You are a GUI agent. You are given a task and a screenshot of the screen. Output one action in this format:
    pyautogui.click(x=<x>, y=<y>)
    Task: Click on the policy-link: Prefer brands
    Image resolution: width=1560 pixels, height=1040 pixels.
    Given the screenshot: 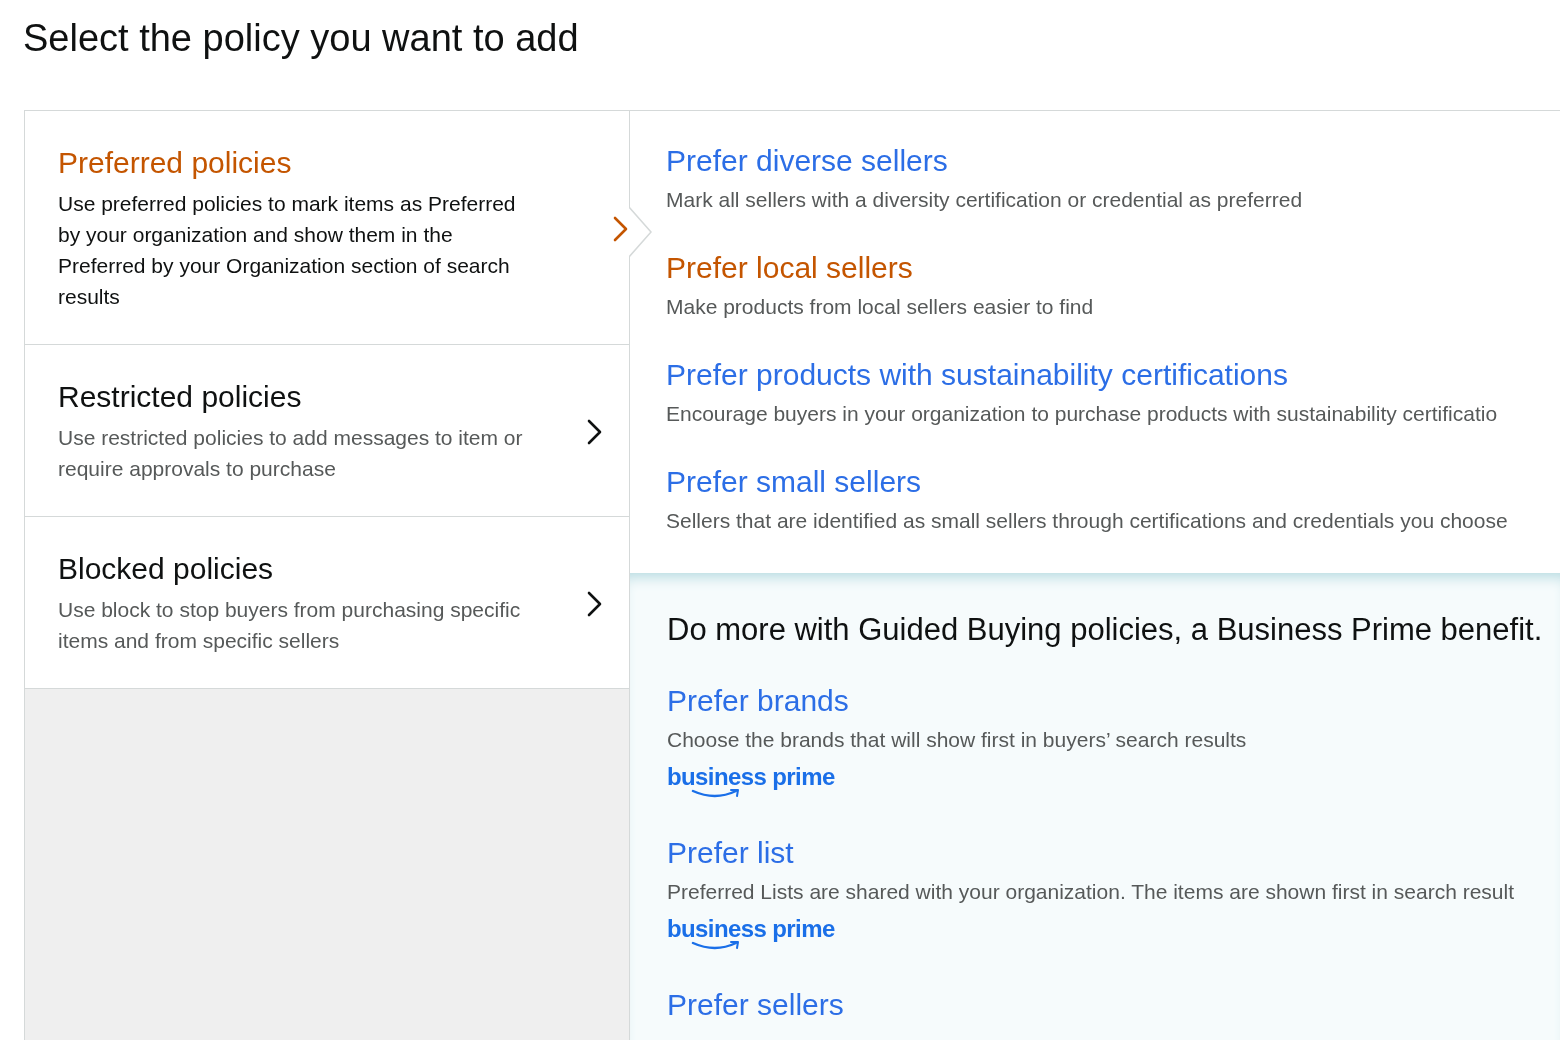 What is the action you would take?
    pyautogui.click(x=758, y=701)
    